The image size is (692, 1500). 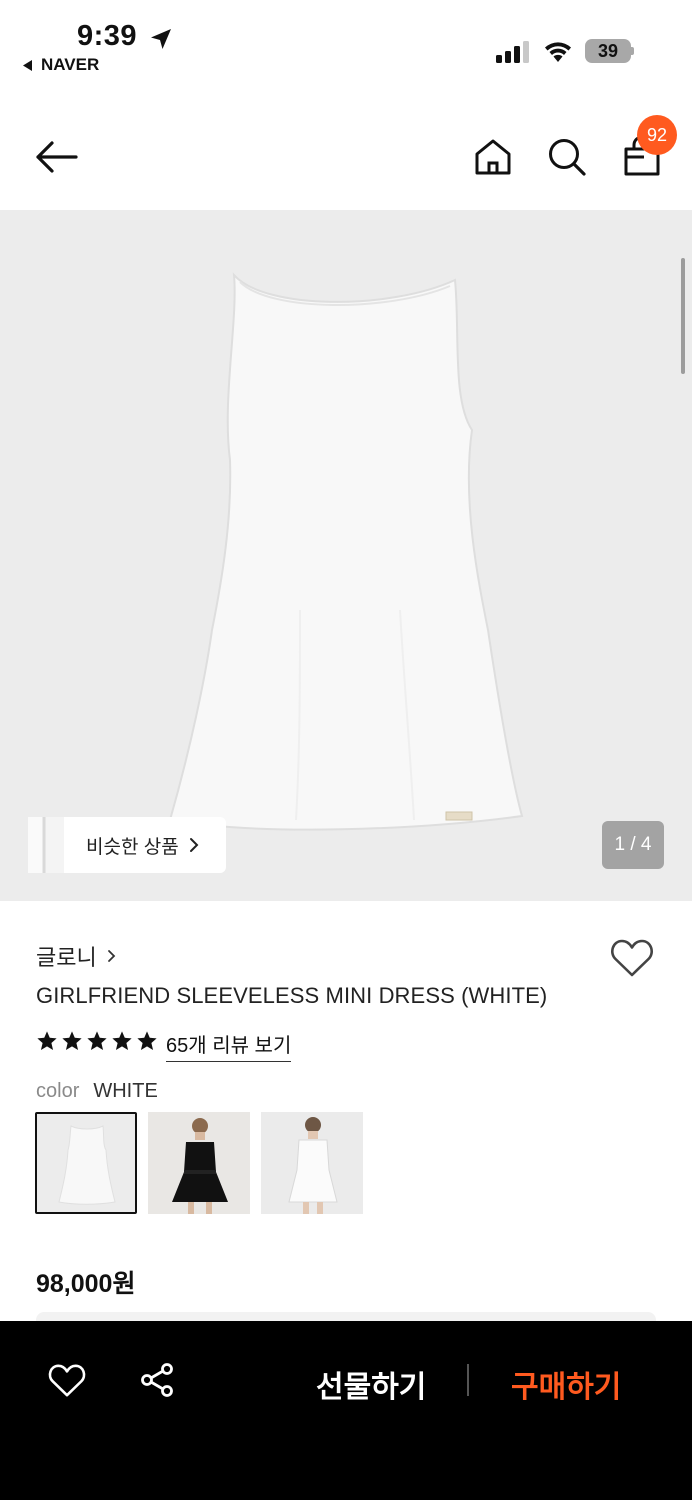 What do you see at coordinates (633, 845) in the screenshot?
I see `image-page-indicator: 1 / 4` at bounding box center [633, 845].